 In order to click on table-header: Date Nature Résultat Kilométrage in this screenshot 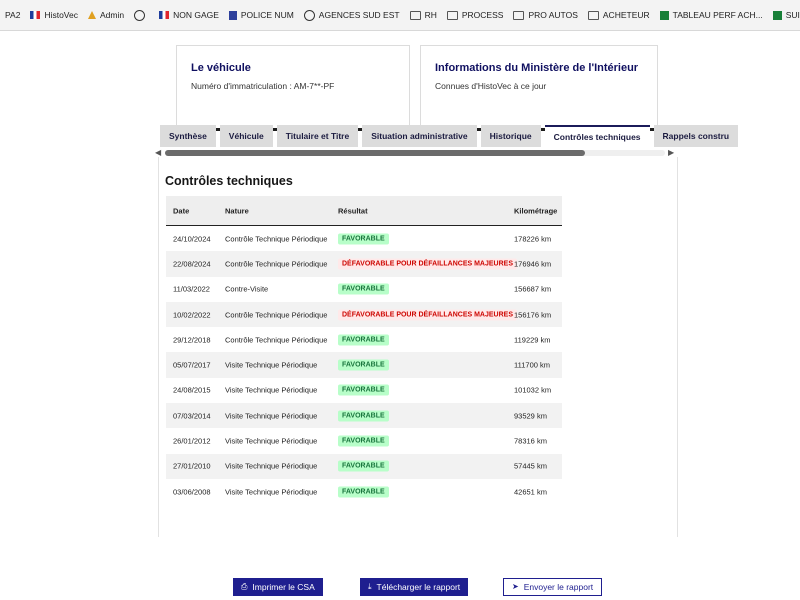, I will do `click(364, 211)`.